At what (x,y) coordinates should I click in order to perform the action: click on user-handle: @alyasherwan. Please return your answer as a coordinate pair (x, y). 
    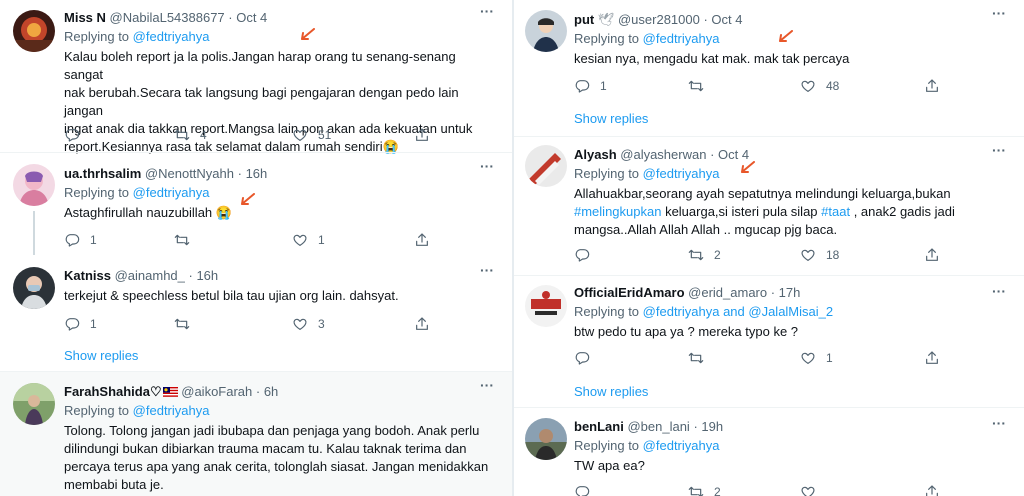
    Looking at the image, I should click on (663, 154).